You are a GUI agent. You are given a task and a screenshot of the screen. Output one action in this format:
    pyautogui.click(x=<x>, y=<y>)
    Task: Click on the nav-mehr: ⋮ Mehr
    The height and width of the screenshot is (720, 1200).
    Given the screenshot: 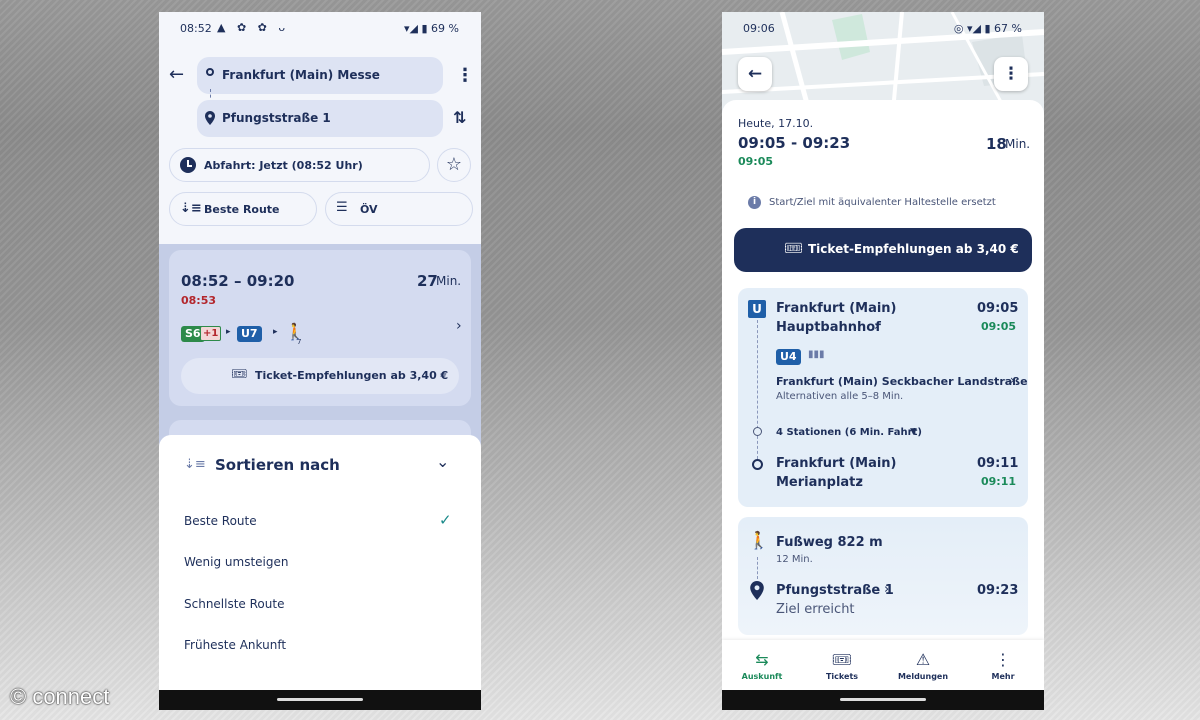 What is the action you would take?
    pyautogui.click(x=1003, y=660)
    